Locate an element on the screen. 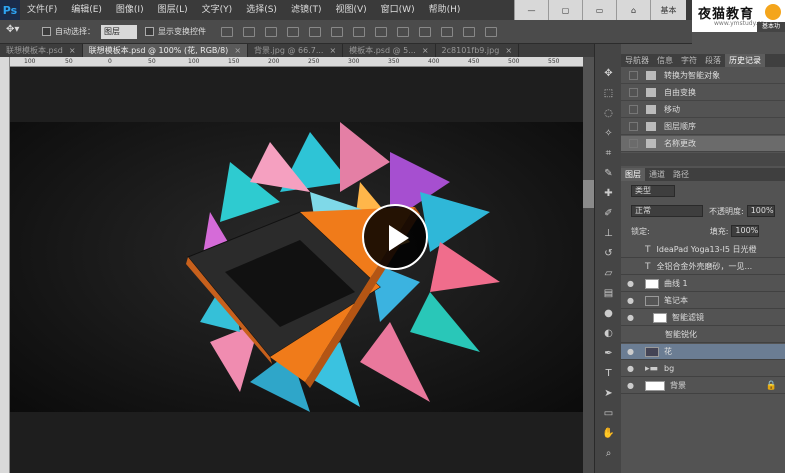 This screenshot has height=473, width=785. tab-character: 字符 is located at coordinates (689, 60).